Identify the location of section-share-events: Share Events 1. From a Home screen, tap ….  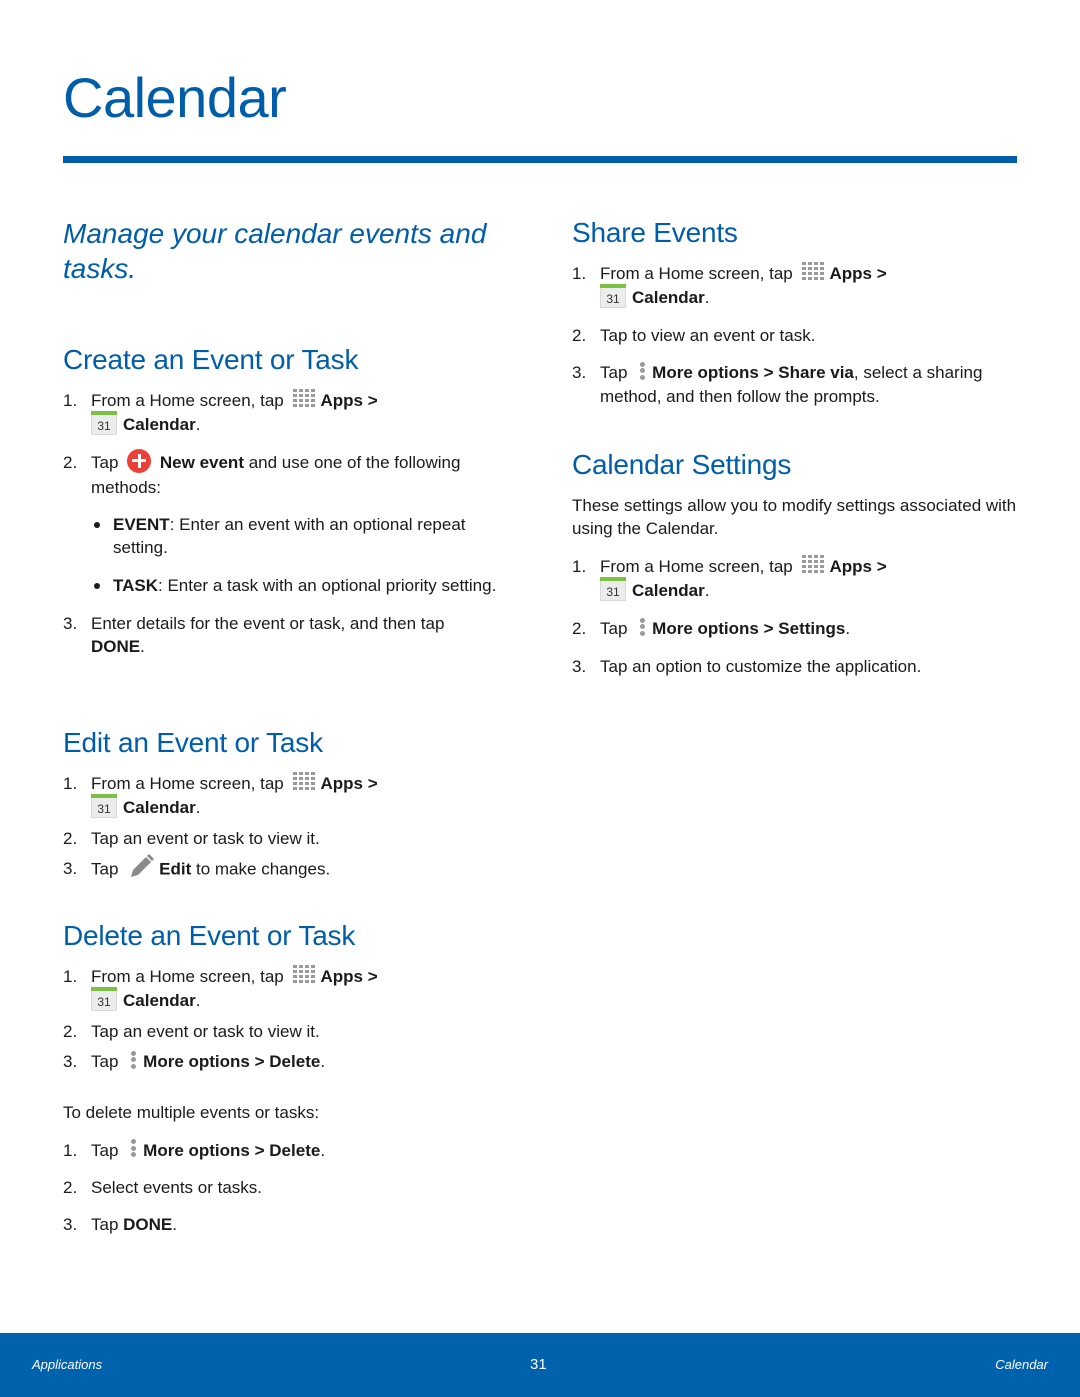
(797, 319).